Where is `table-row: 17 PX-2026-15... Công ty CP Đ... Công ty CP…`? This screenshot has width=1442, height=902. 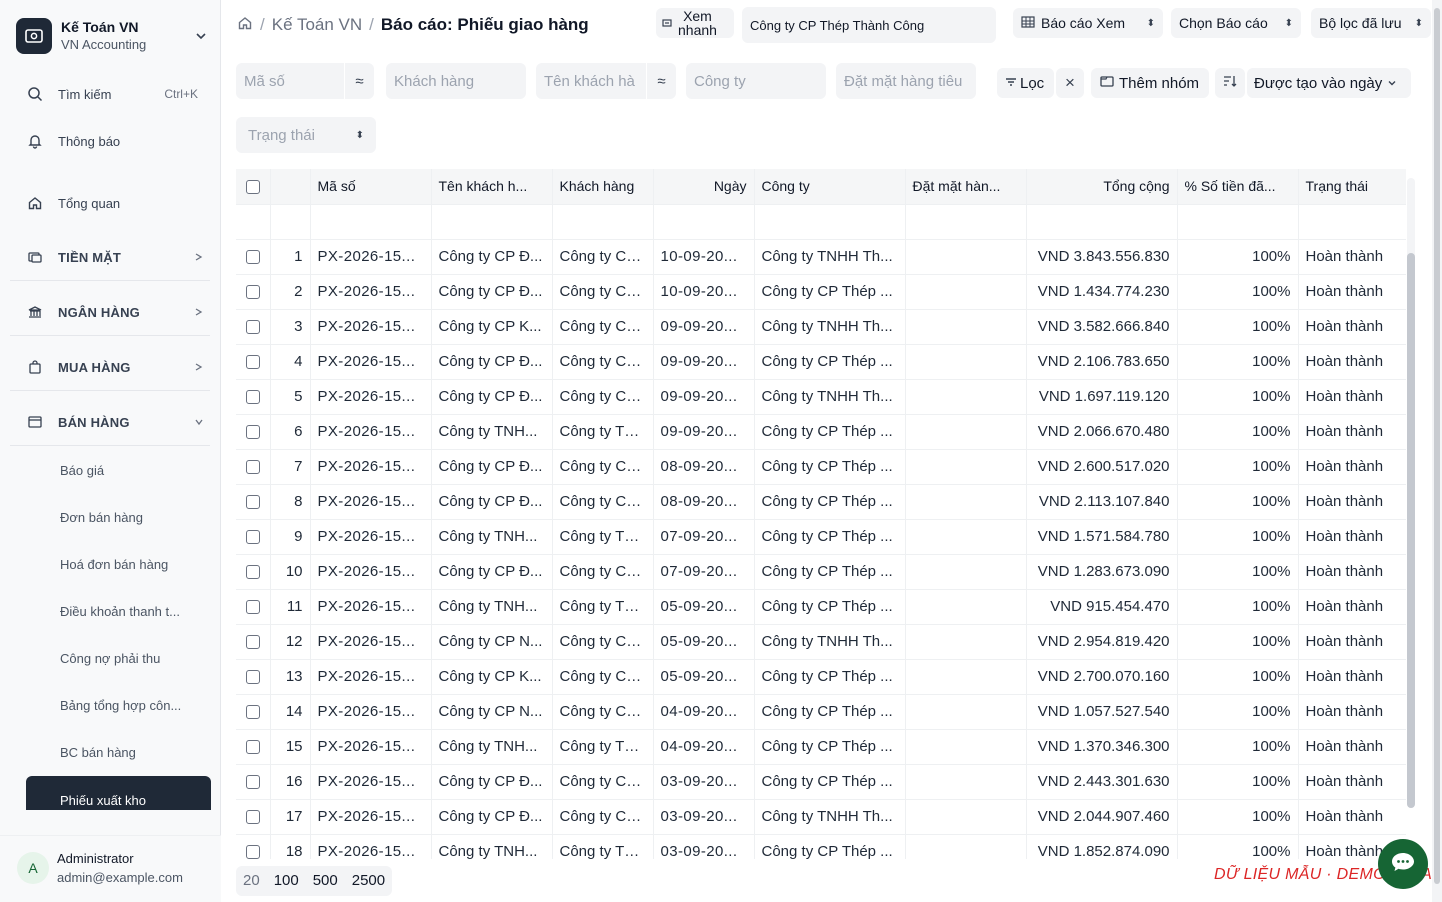 table-row: 17 PX-2026-15... Công ty CP Đ... Công ty CP… is located at coordinates (821, 817).